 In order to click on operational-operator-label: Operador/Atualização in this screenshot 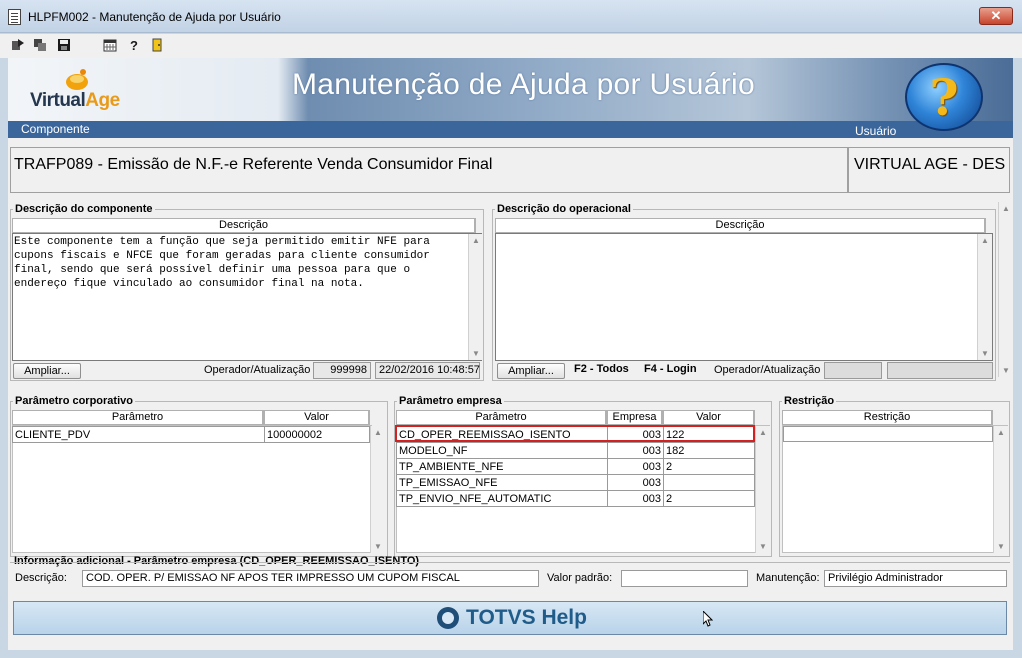, I will do `click(767, 370)`.